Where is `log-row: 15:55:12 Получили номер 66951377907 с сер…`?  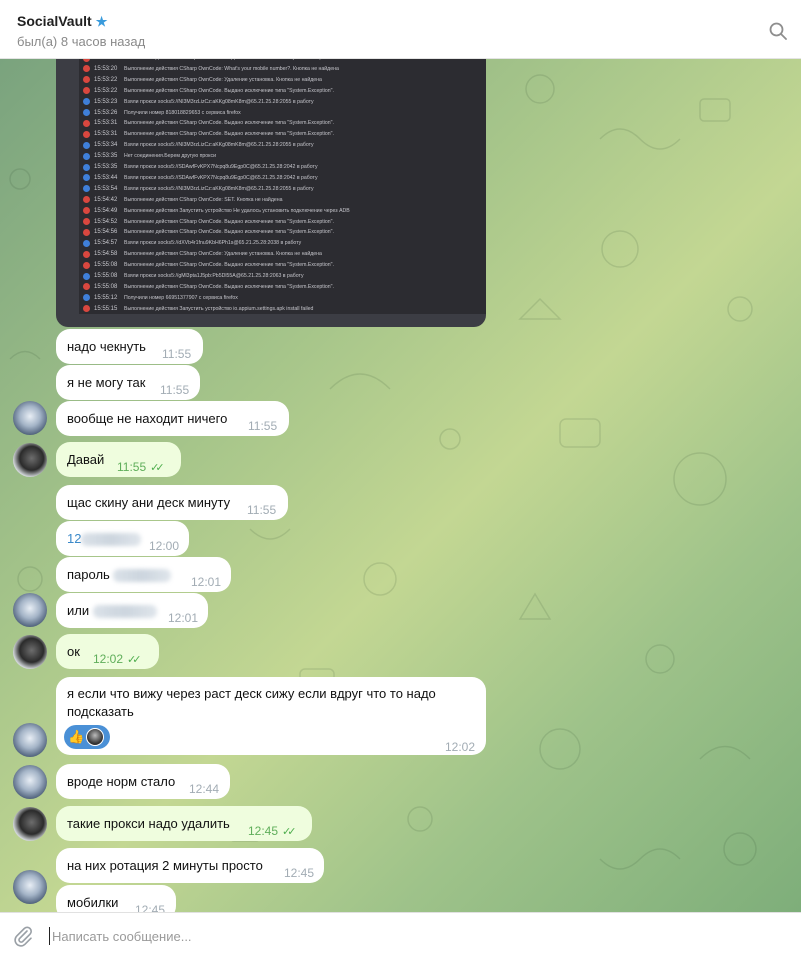
log-row: 15:55:12 Получили номер 66951377907 с сер… is located at coordinates (160, 298).